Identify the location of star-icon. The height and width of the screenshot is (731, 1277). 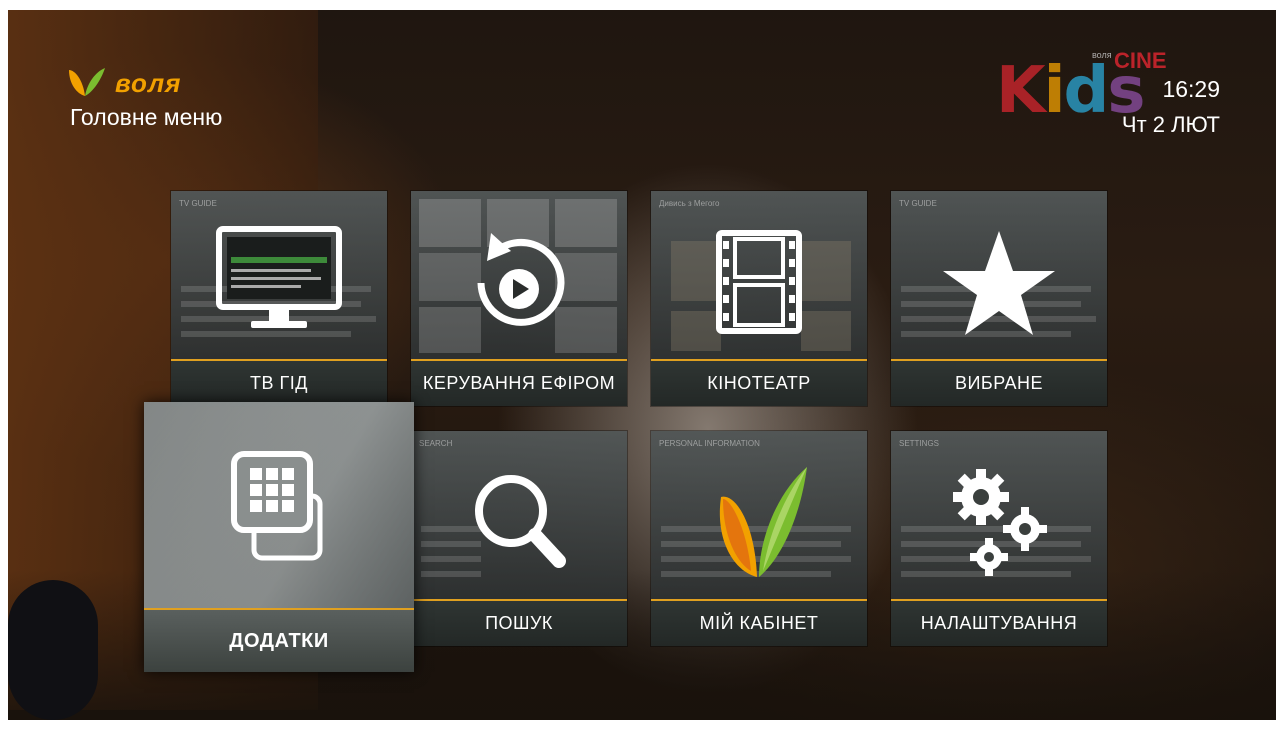
(999, 283).